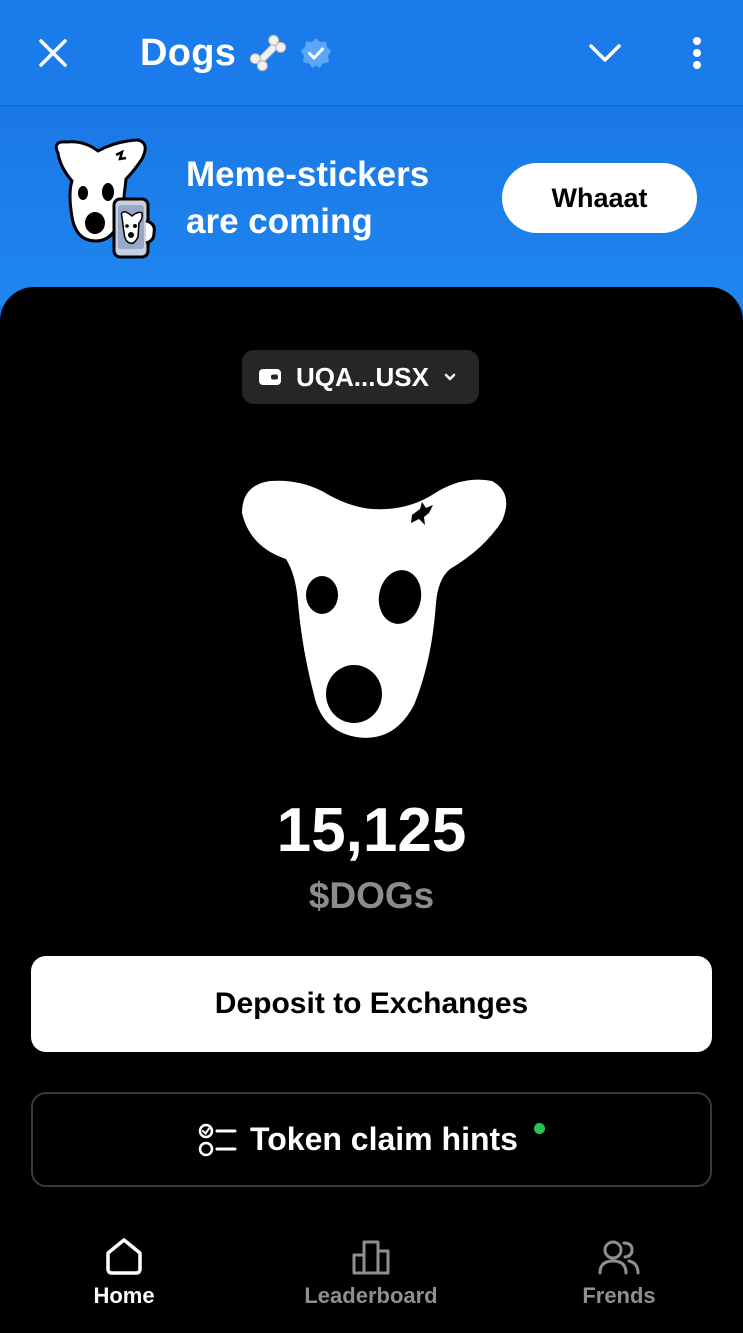 The image size is (743, 1333). Describe the element at coordinates (374, 608) in the screenshot. I see `dogs-logo-icon` at that location.